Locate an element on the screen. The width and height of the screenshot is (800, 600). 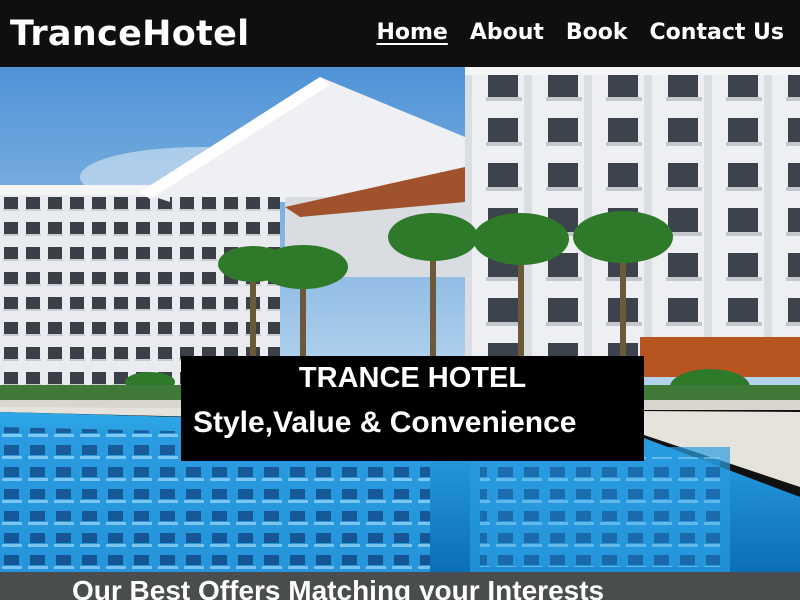
main-nav: Home About Book Contact Us is located at coordinates (580, 32).